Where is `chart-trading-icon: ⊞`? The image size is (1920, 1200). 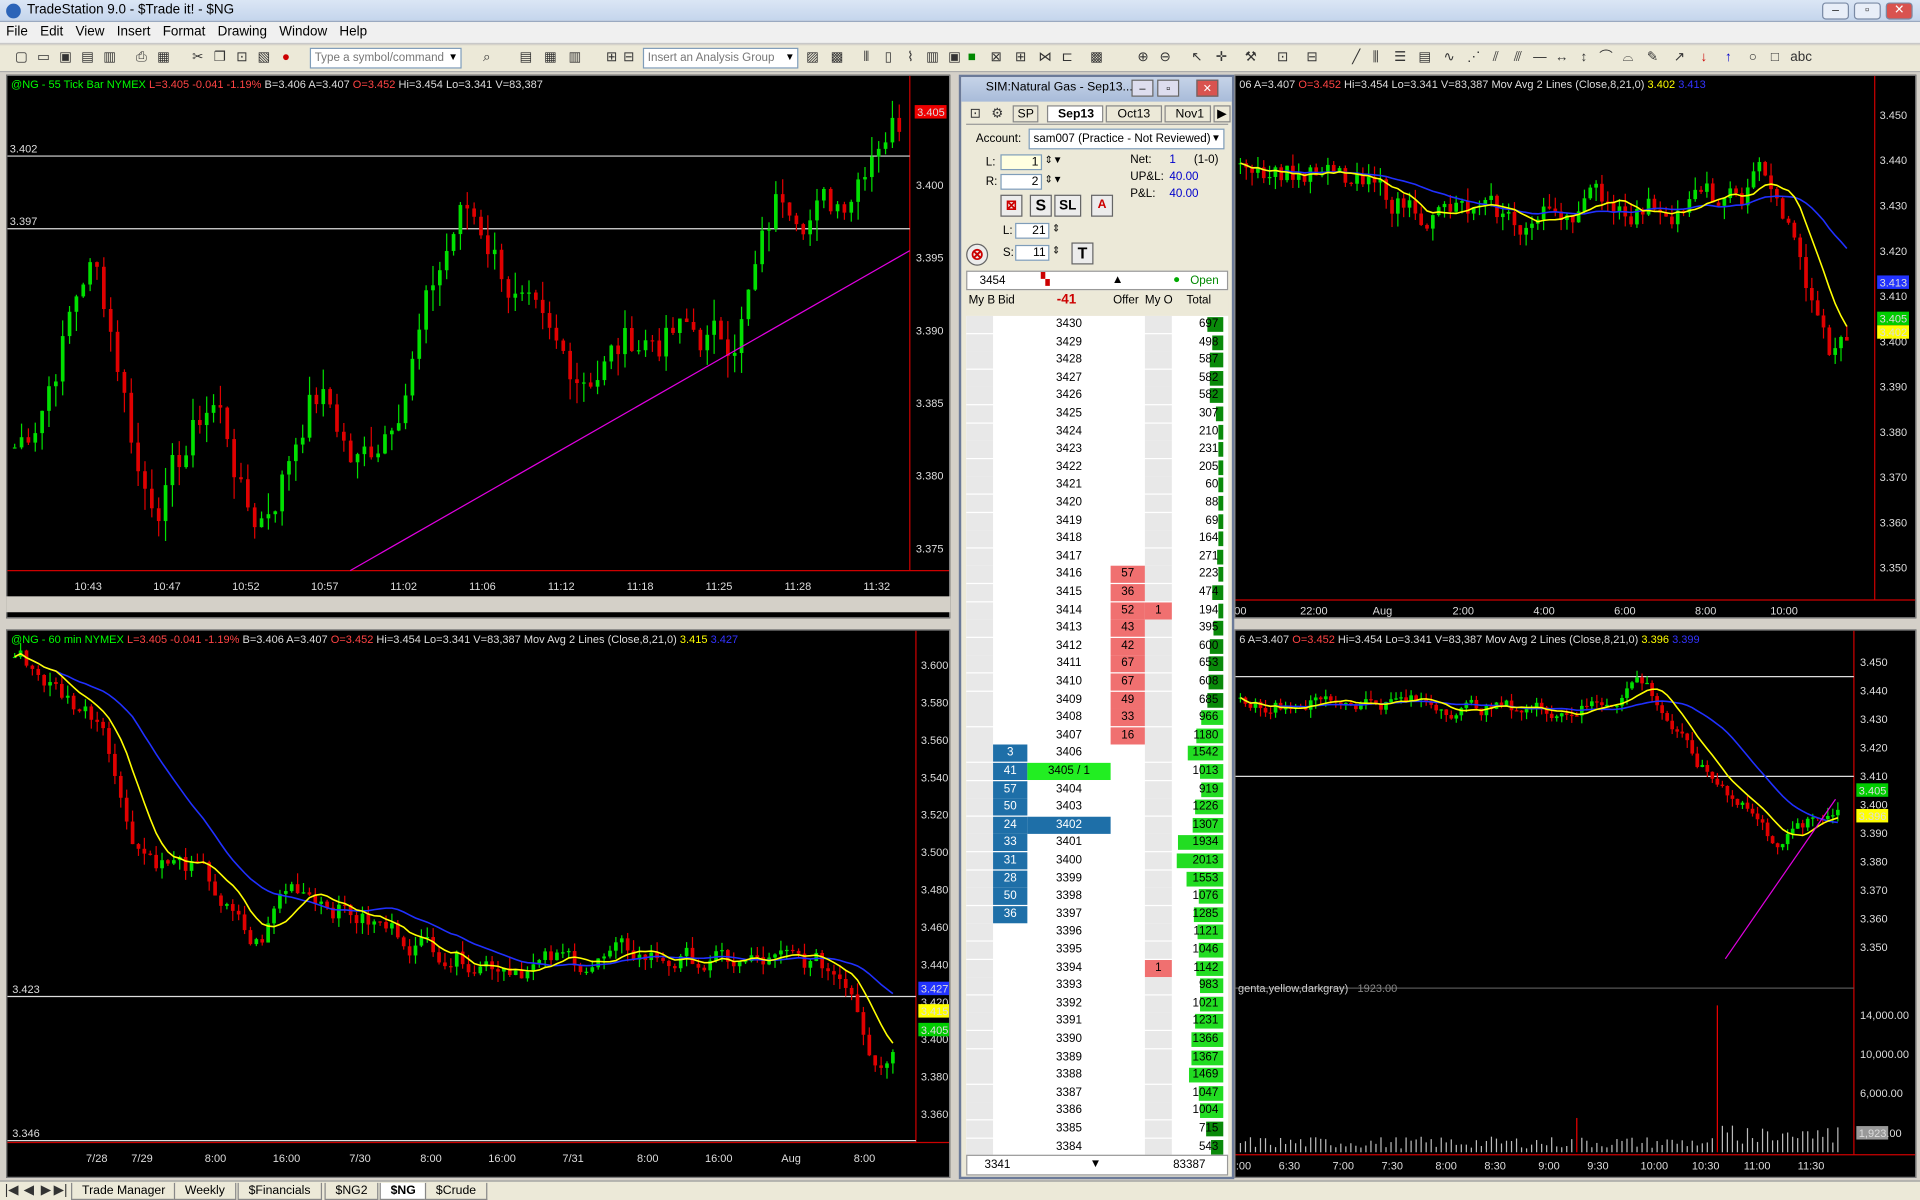 chart-trading-icon: ⊞ is located at coordinates (1020, 58).